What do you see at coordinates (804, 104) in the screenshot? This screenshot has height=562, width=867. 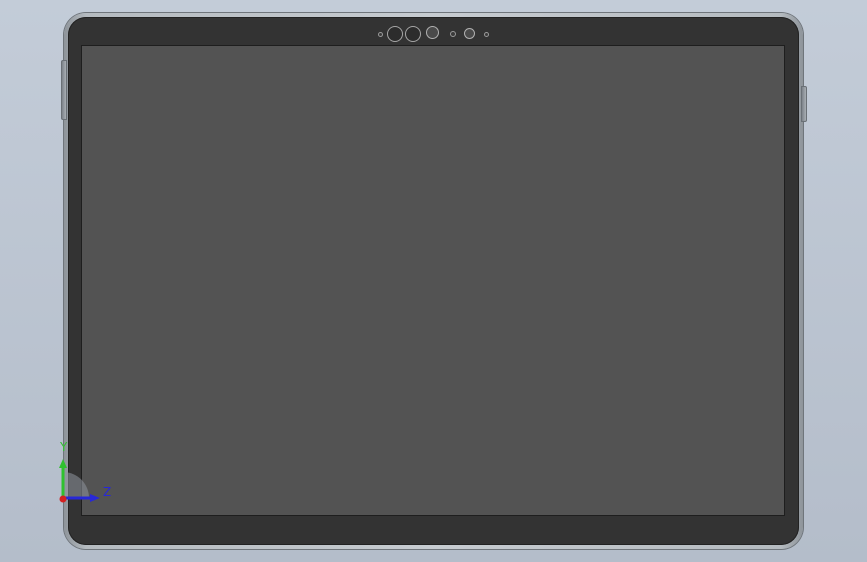 I see `tablet-side-button-right` at bounding box center [804, 104].